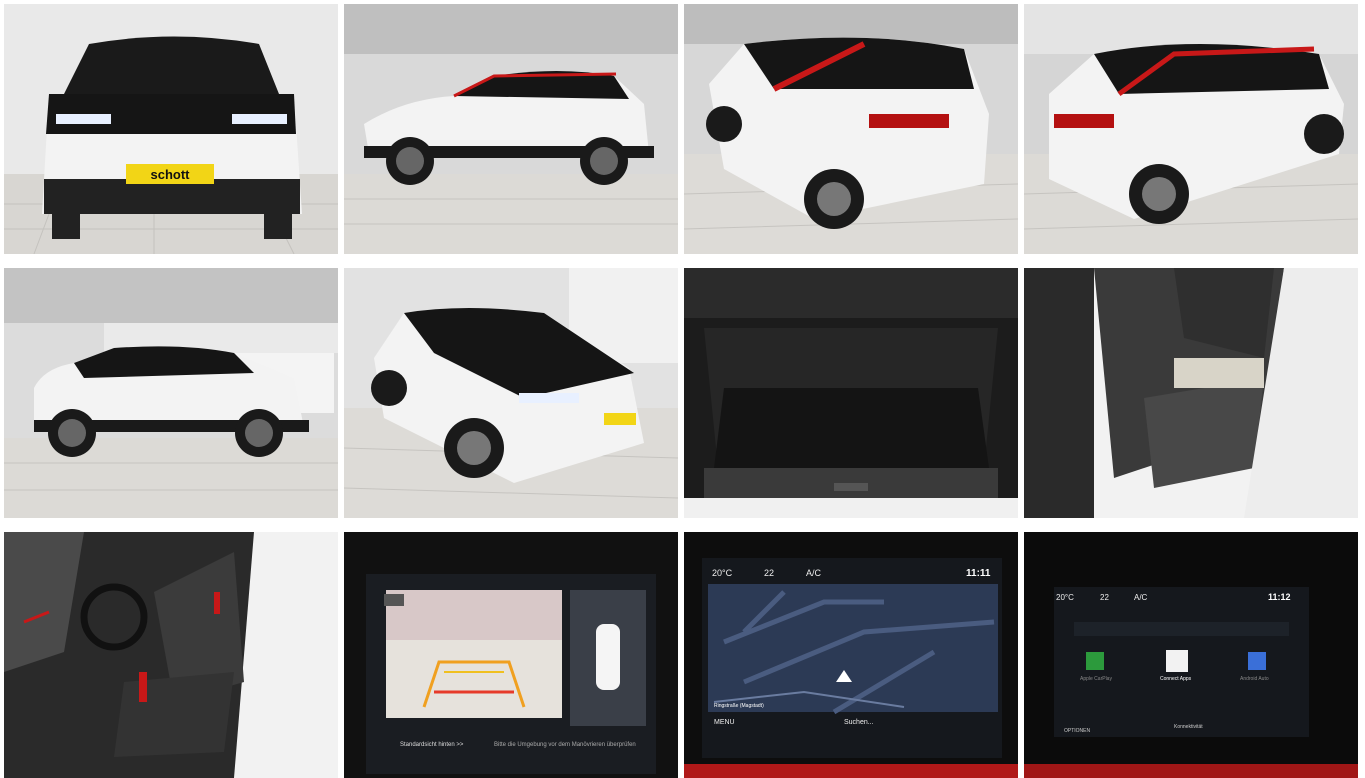  Describe the element at coordinates (171, 129) in the screenshot. I see `photo-front-view: schott` at that location.